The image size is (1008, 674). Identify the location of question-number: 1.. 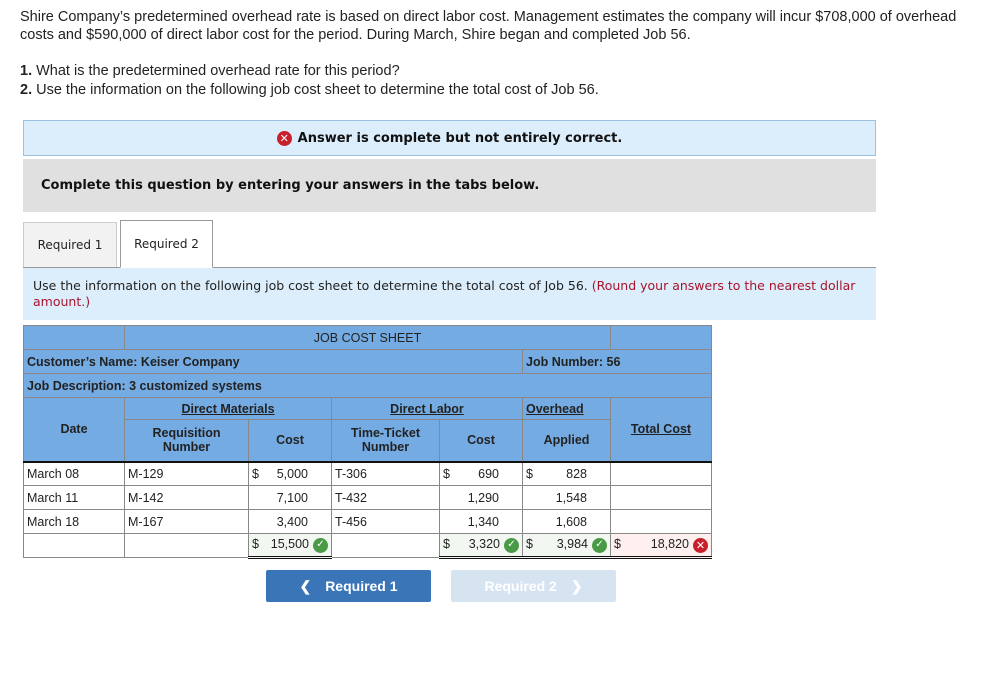
(26, 71).